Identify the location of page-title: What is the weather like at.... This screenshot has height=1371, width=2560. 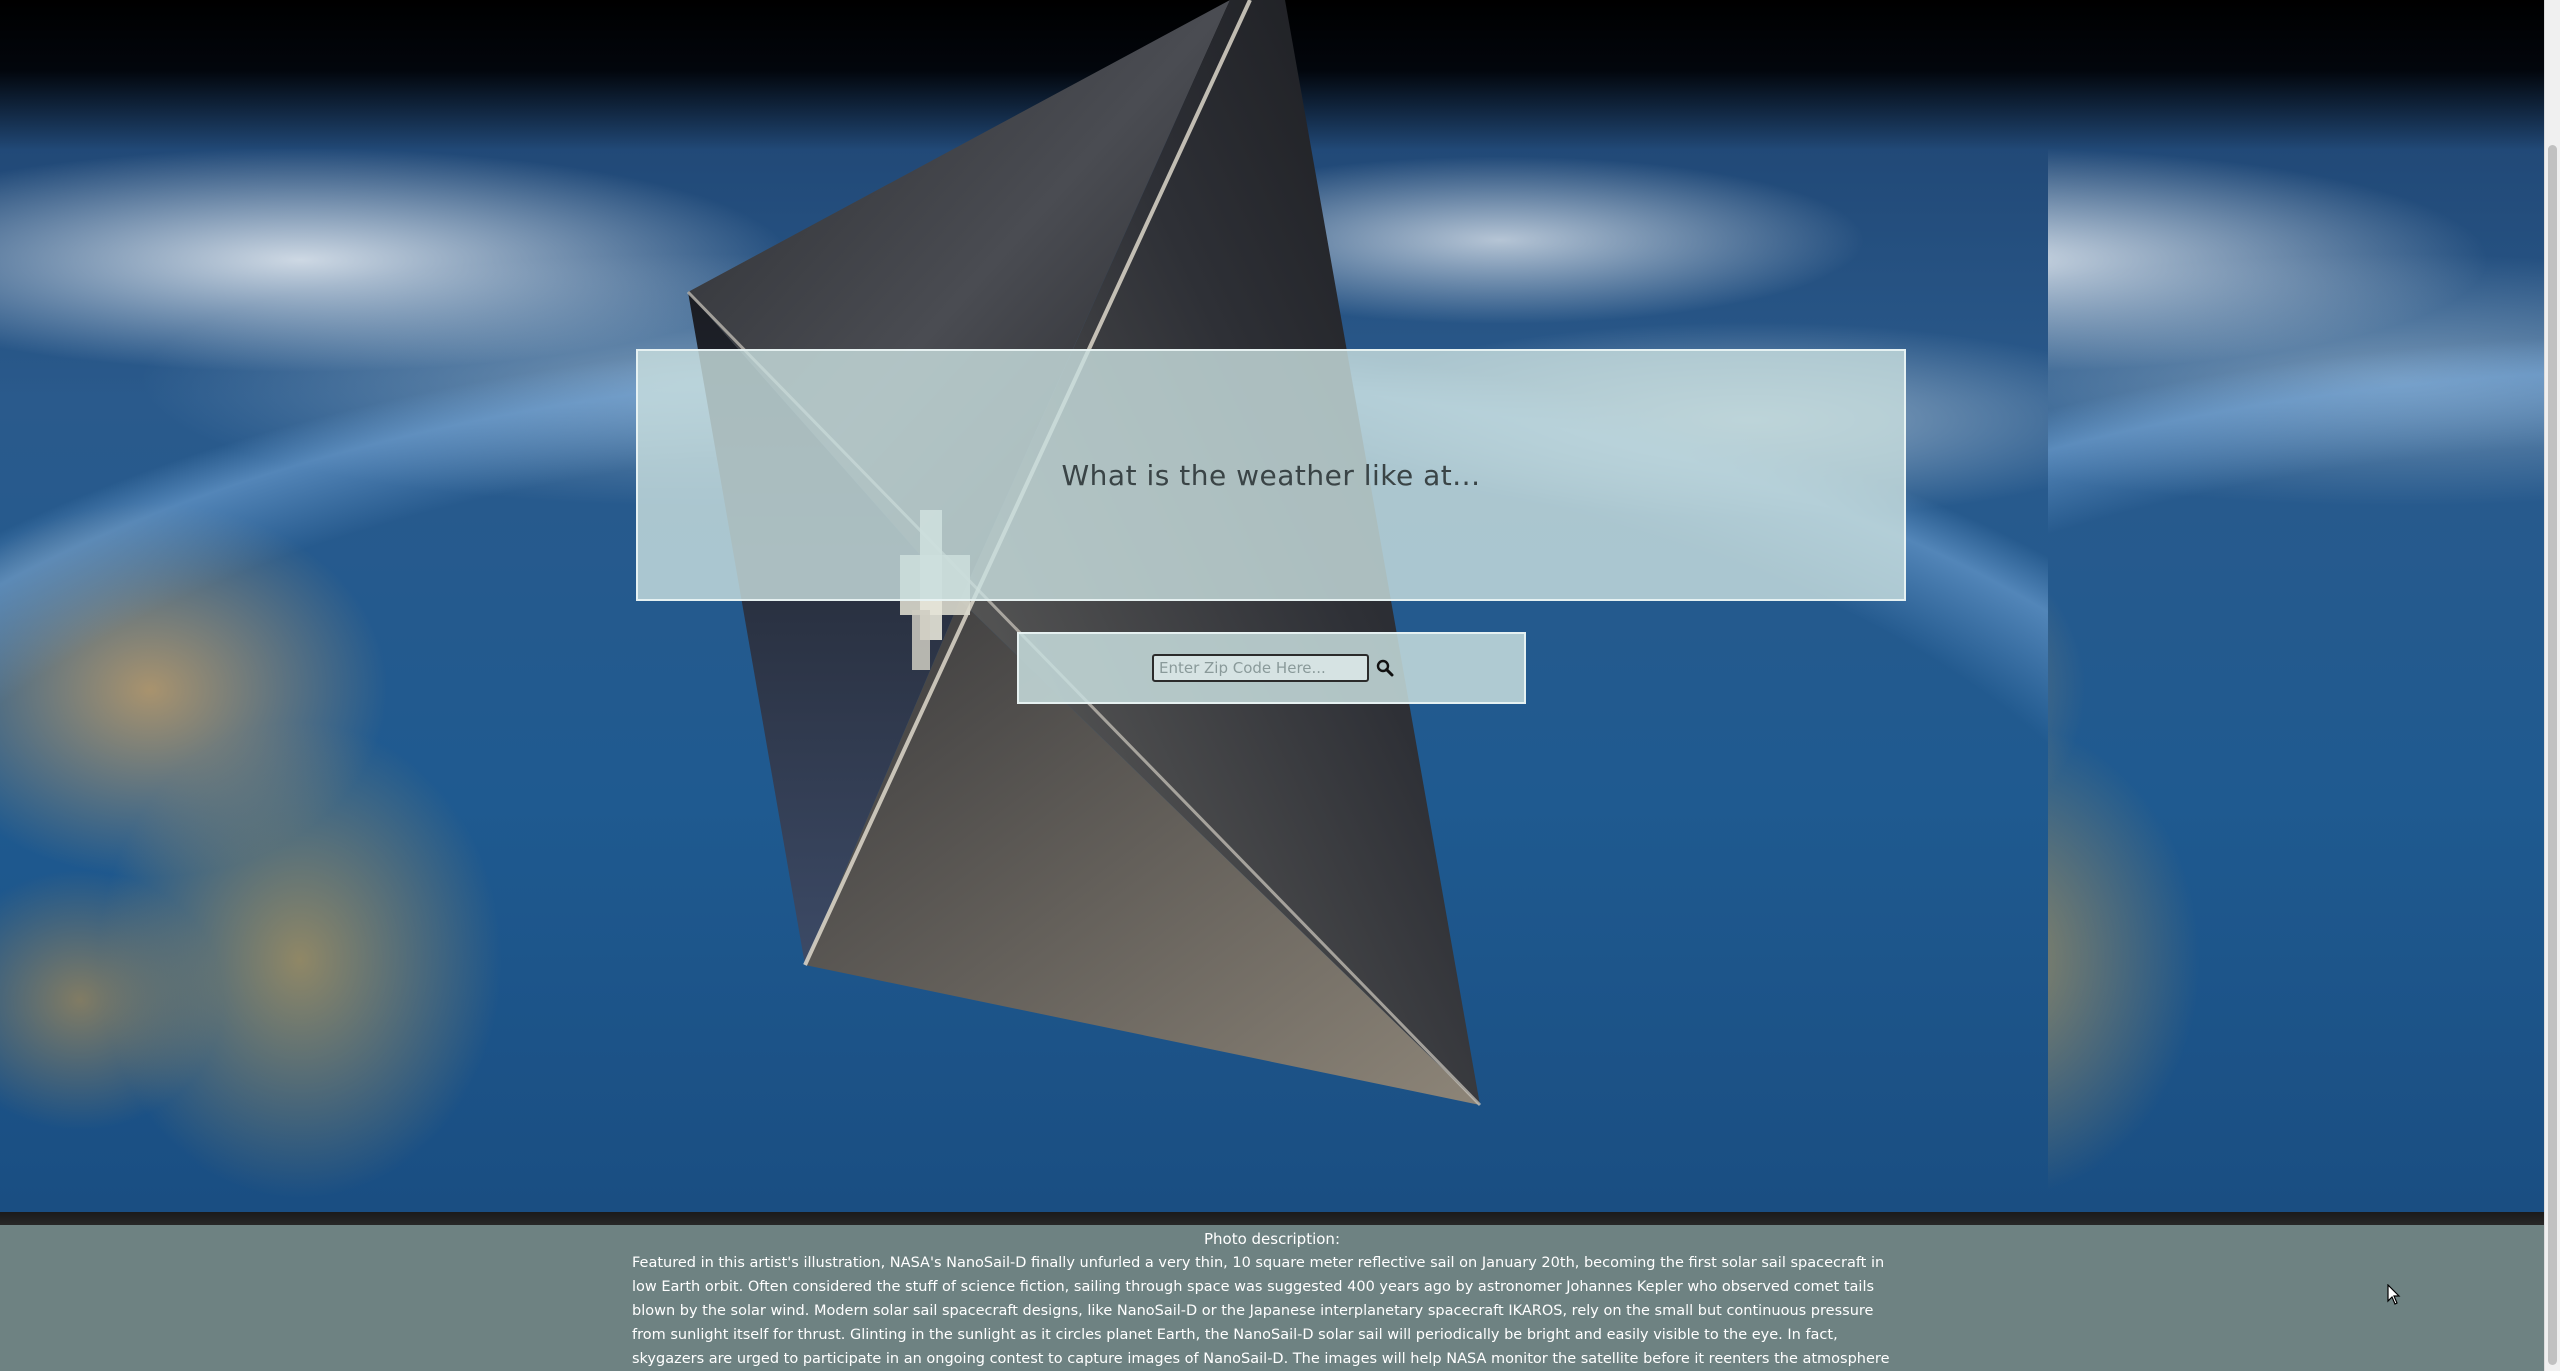
(1271, 475).